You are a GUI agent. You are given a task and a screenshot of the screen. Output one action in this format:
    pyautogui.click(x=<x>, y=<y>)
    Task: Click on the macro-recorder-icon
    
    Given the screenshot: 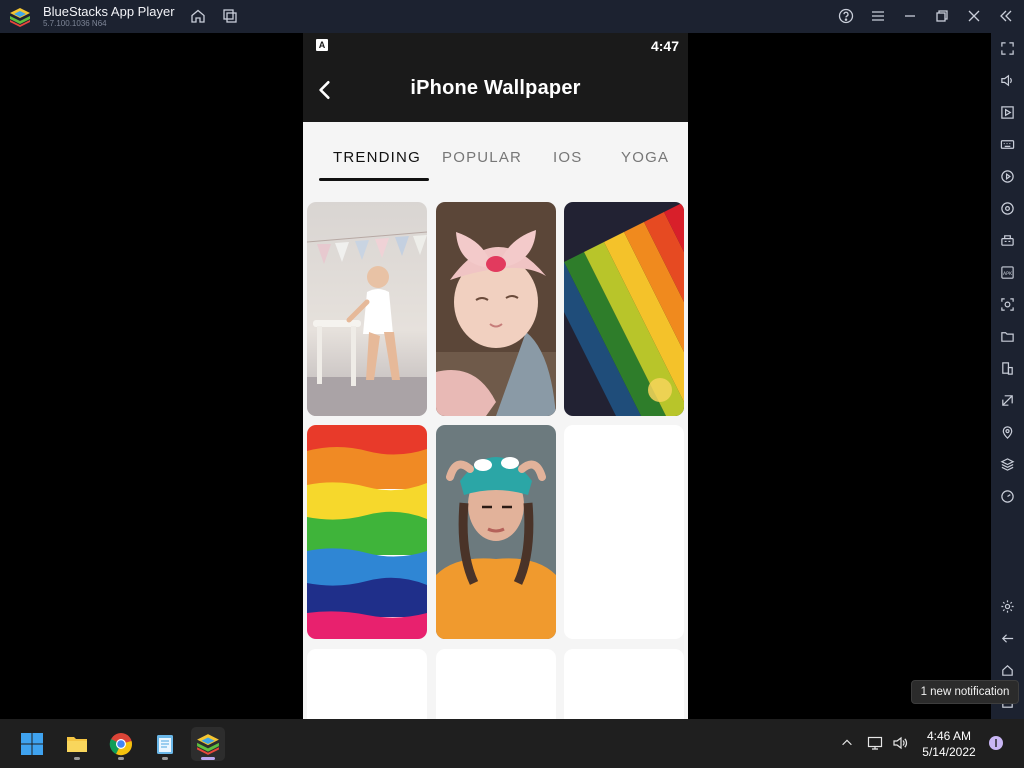 What is the action you would take?
    pyautogui.click(x=1007, y=176)
    